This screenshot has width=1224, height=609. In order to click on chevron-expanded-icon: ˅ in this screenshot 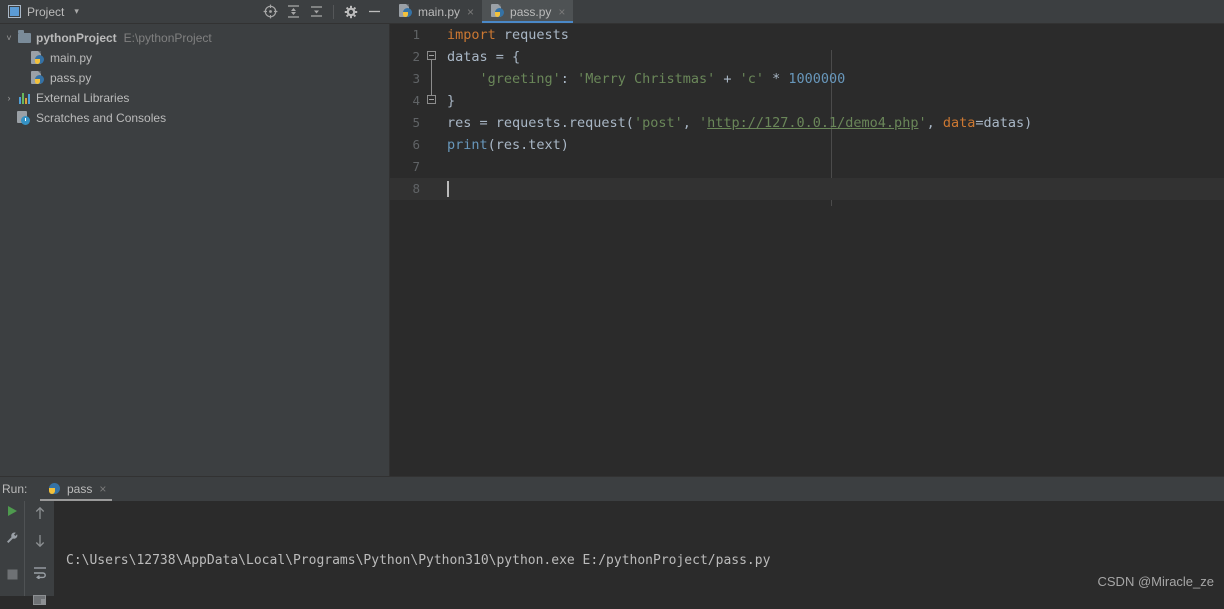, I will do `click(9, 38)`.